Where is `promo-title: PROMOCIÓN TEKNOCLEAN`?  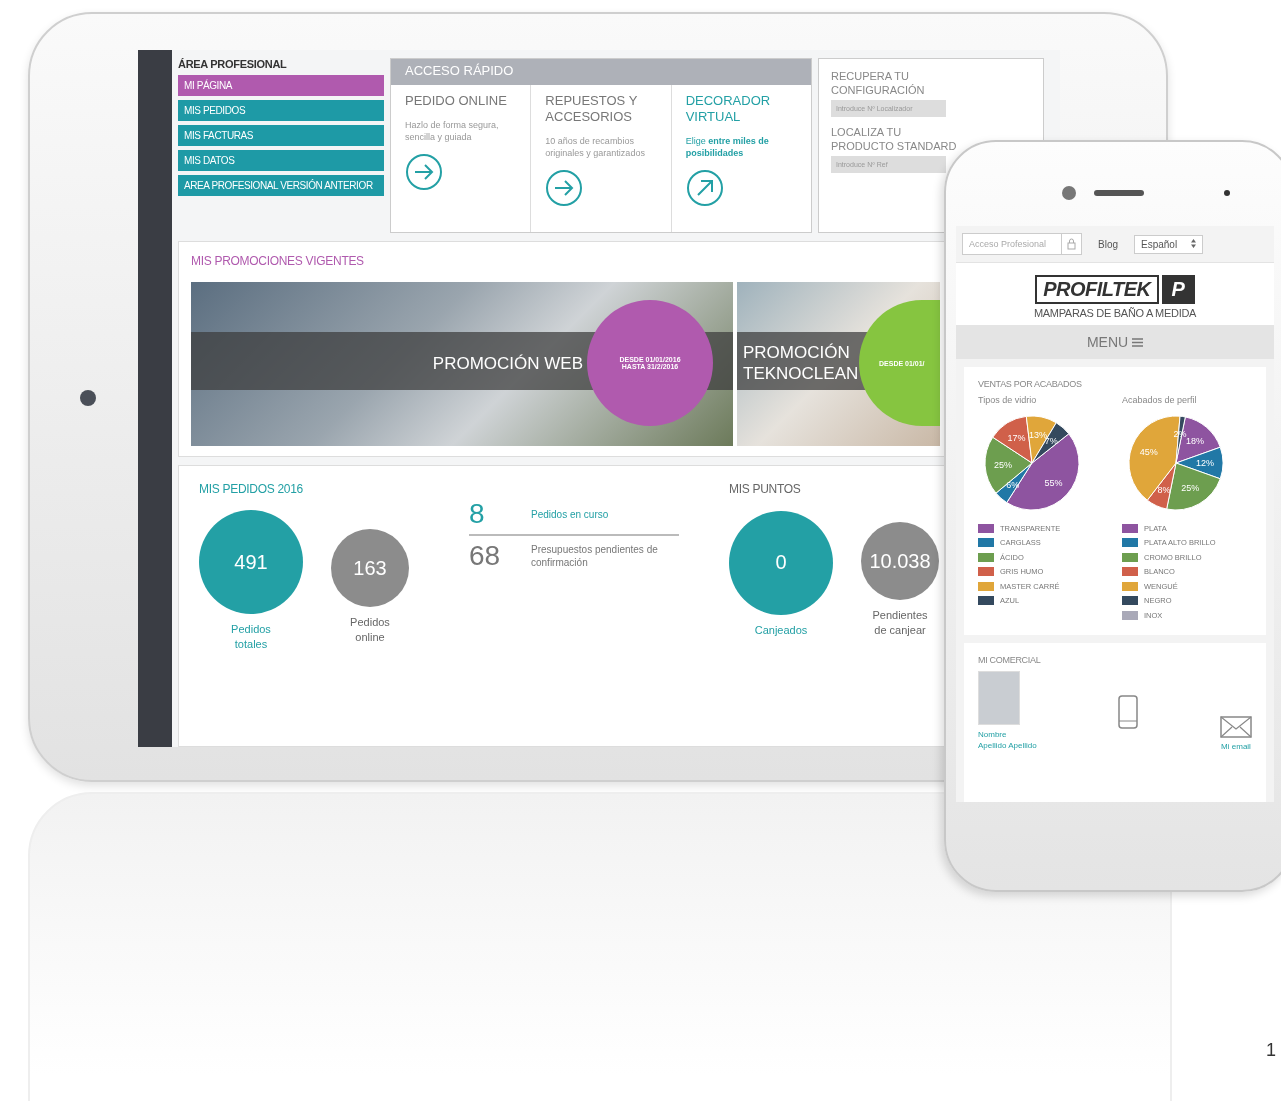 promo-title: PROMOCIÓN TEKNOCLEAN is located at coordinates (801, 363).